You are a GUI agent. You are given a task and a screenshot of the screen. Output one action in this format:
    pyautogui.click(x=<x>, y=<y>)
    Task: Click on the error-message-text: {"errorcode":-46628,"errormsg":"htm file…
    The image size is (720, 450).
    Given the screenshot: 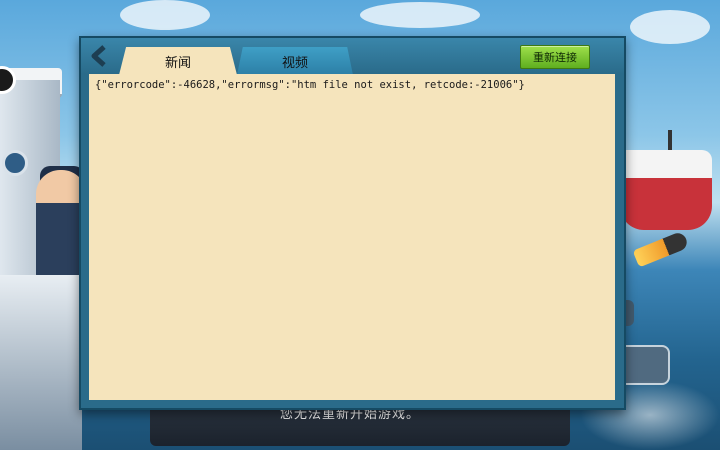 What is the action you would take?
    pyautogui.click(x=310, y=85)
    